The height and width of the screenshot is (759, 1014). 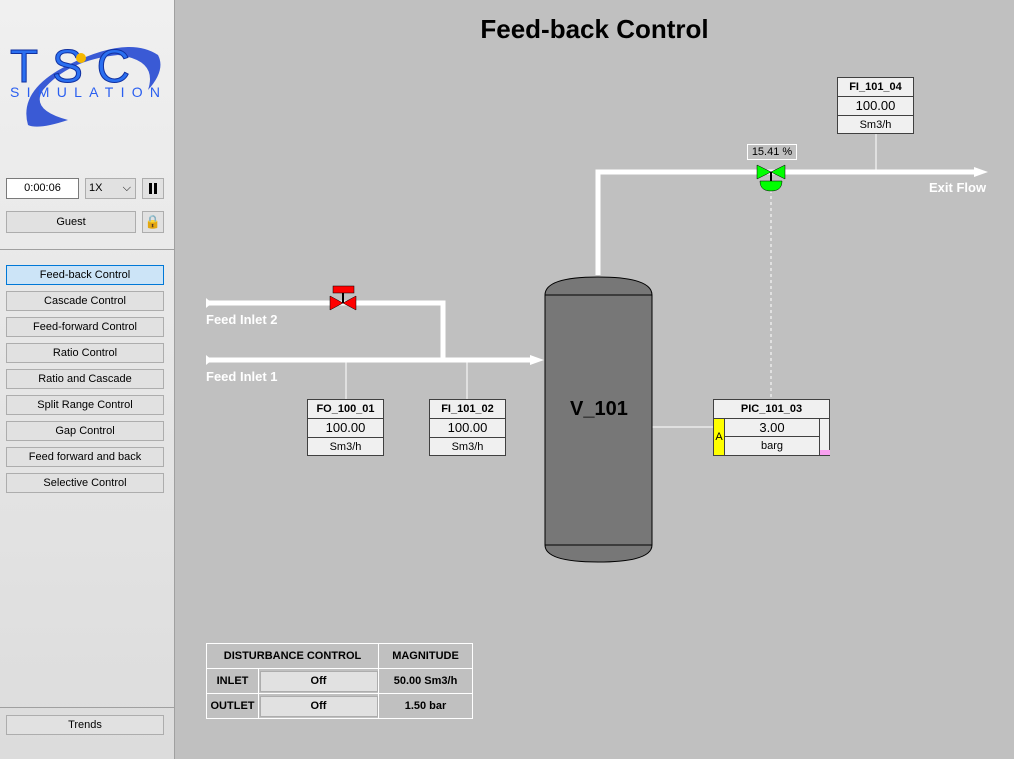 I want to click on tag-name: FO_100_01, so click(x=345, y=409).